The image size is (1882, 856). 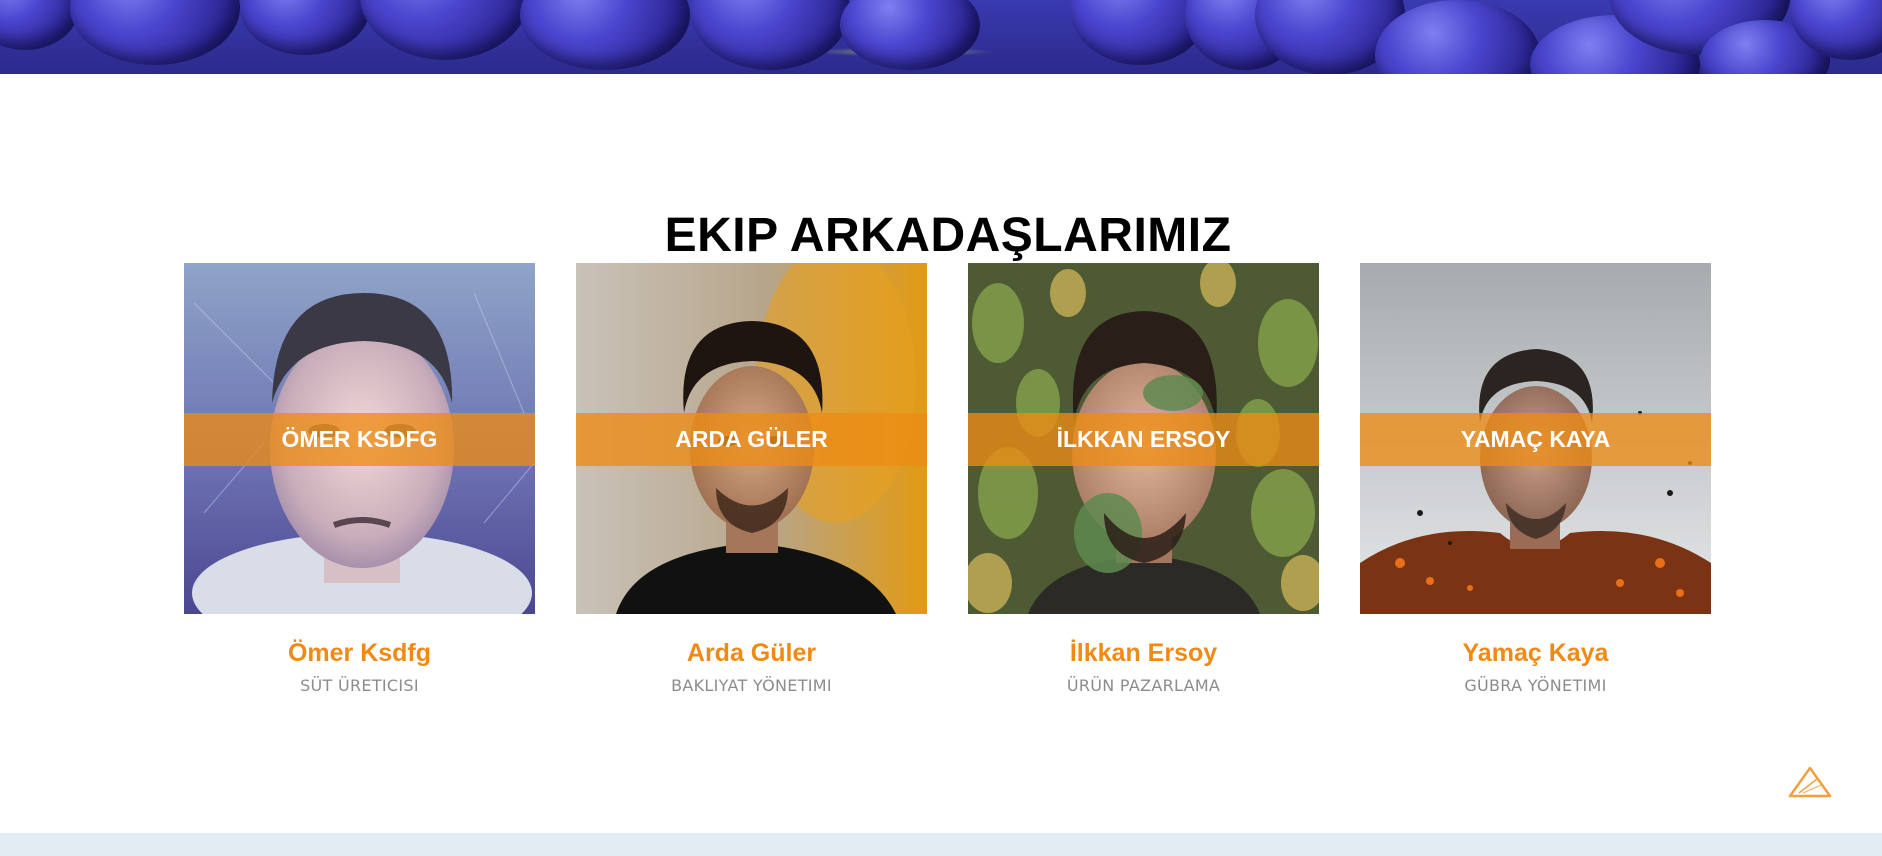 I want to click on team-card: İLKKAN ERSOY İlkkan Ersoy ÜRÜN PAZARLAMA, so click(x=1143, y=479).